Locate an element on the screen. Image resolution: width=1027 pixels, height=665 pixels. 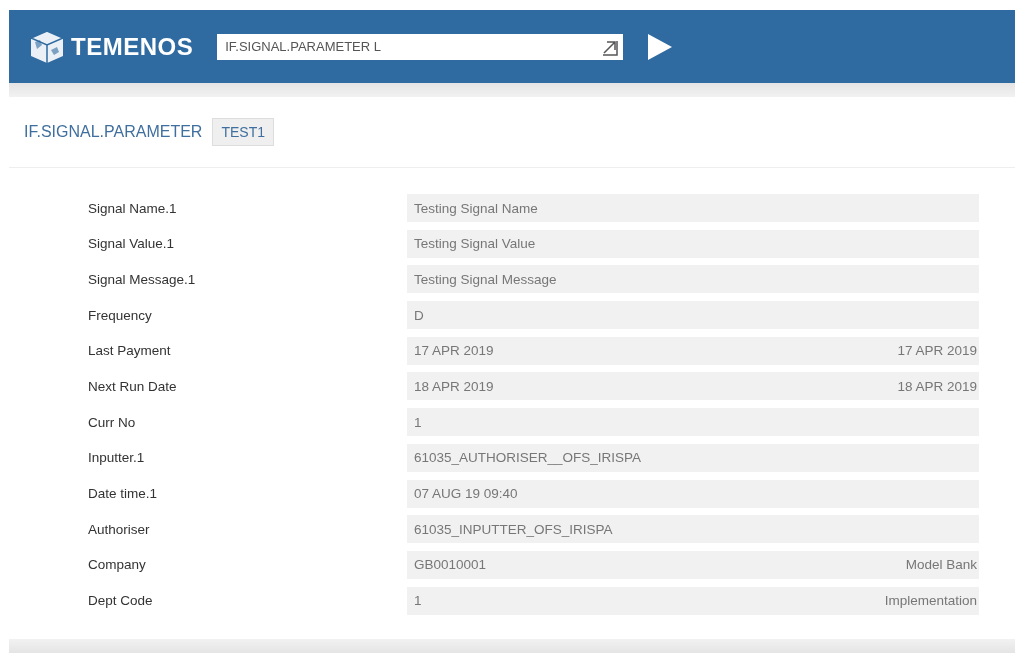
record-id: TEST1 is located at coordinates (243, 132).